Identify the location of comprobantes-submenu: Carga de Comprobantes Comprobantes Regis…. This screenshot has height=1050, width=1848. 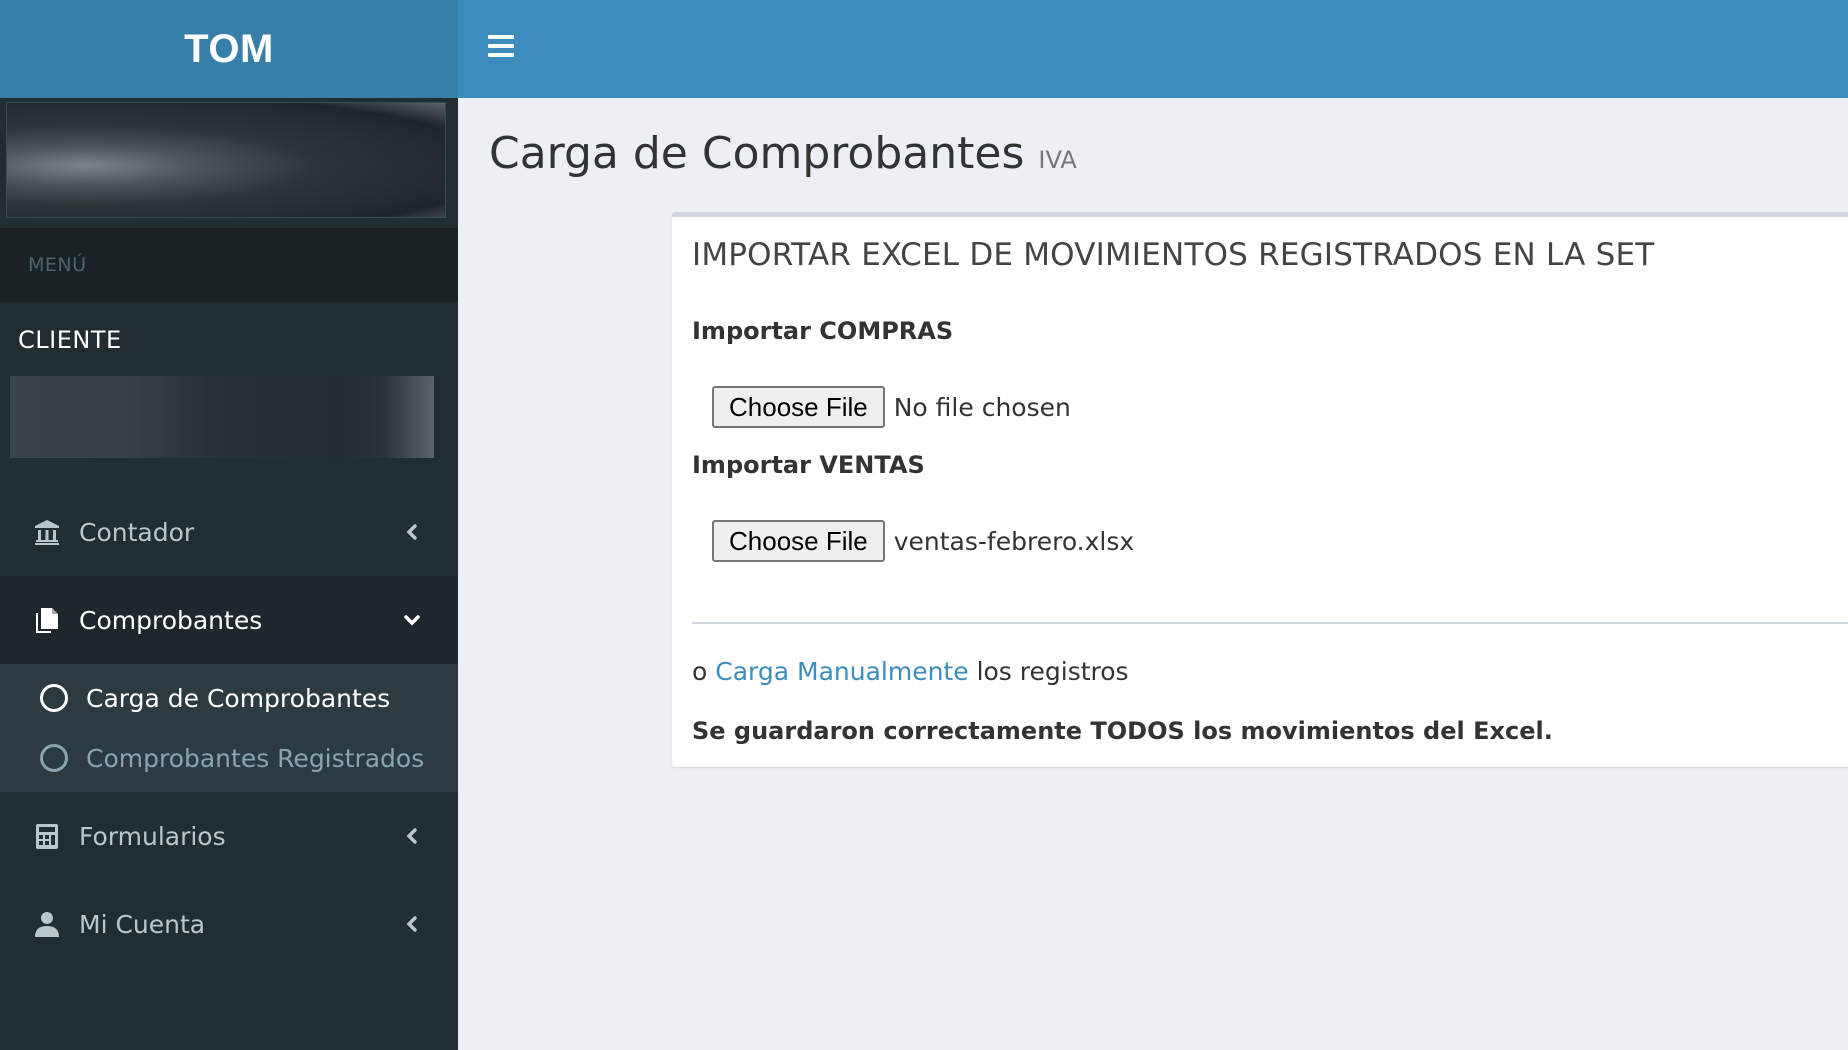
(229, 728).